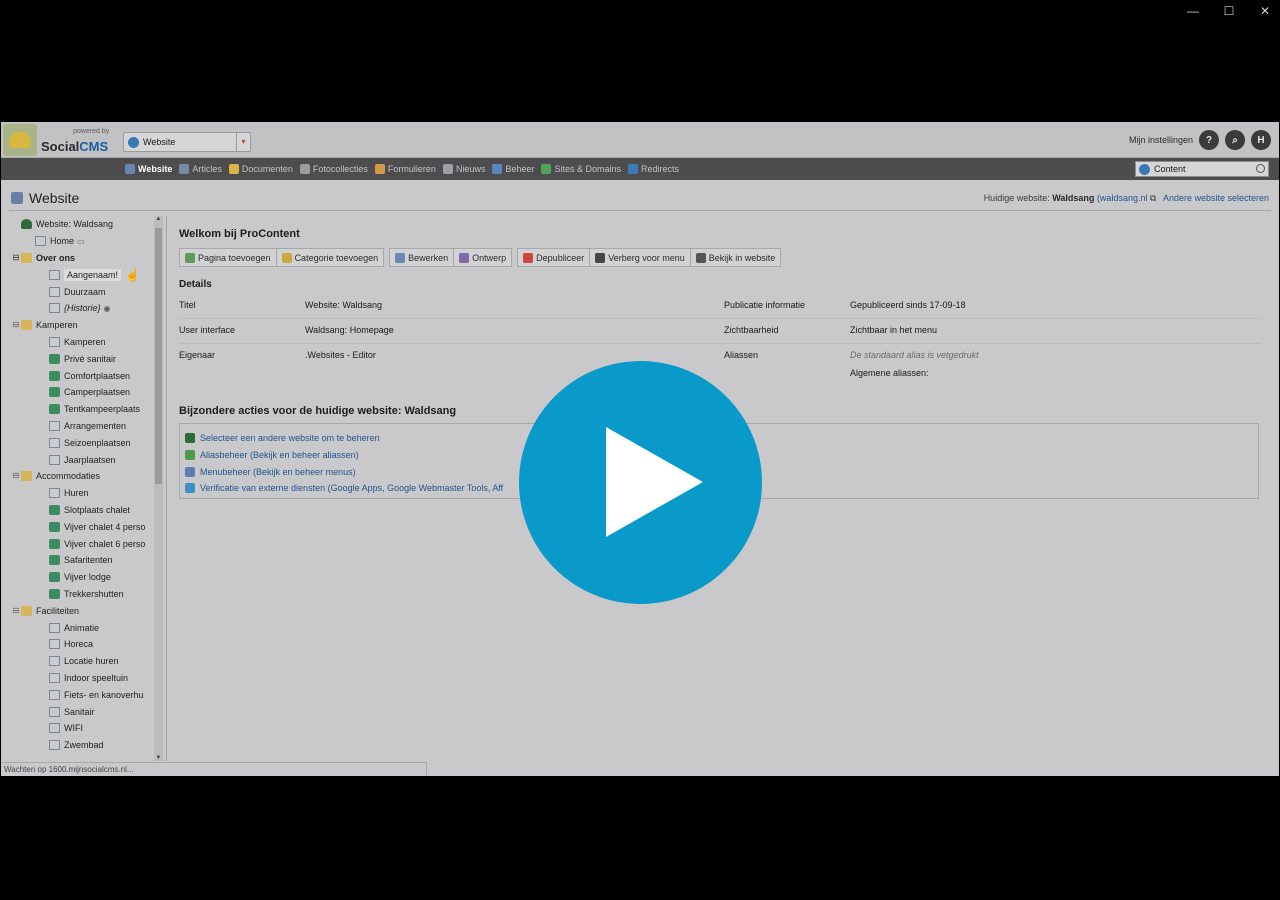 The height and width of the screenshot is (900, 1280). What do you see at coordinates (1153, 198) in the screenshot?
I see `external-link-icon: ⧉` at bounding box center [1153, 198].